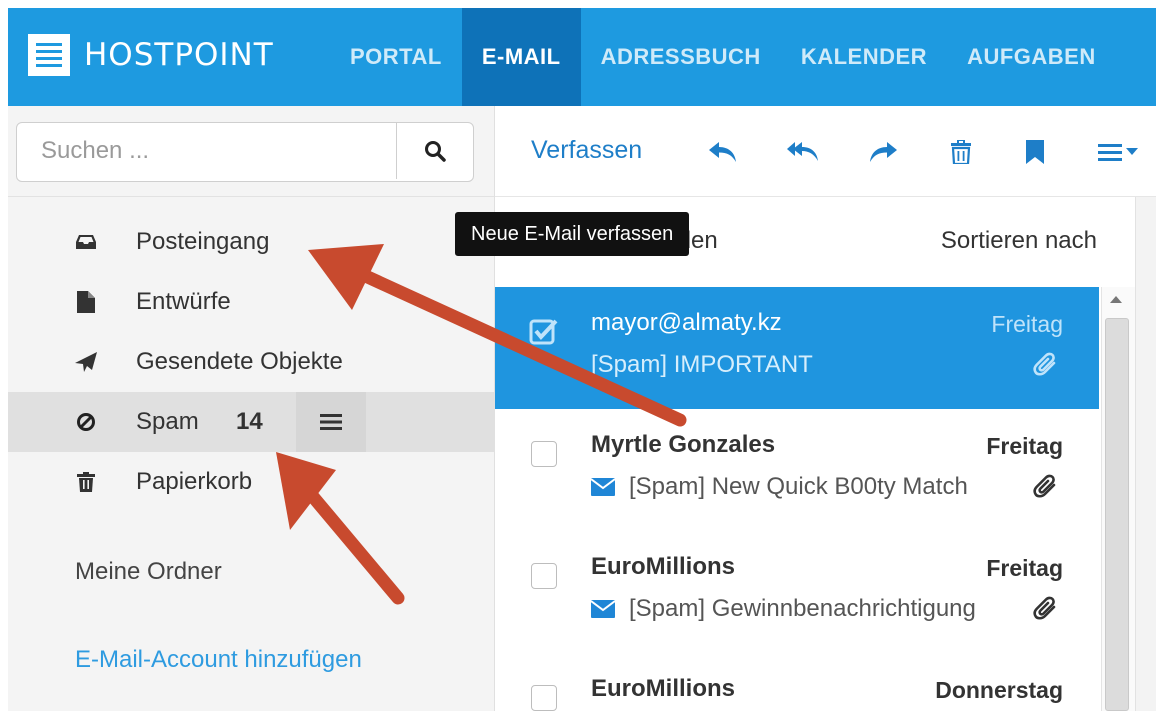  What do you see at coordinates (1117, 514) in the screenshot?
I see `scrollbar-thumb` at bounding box center [1117, 514].